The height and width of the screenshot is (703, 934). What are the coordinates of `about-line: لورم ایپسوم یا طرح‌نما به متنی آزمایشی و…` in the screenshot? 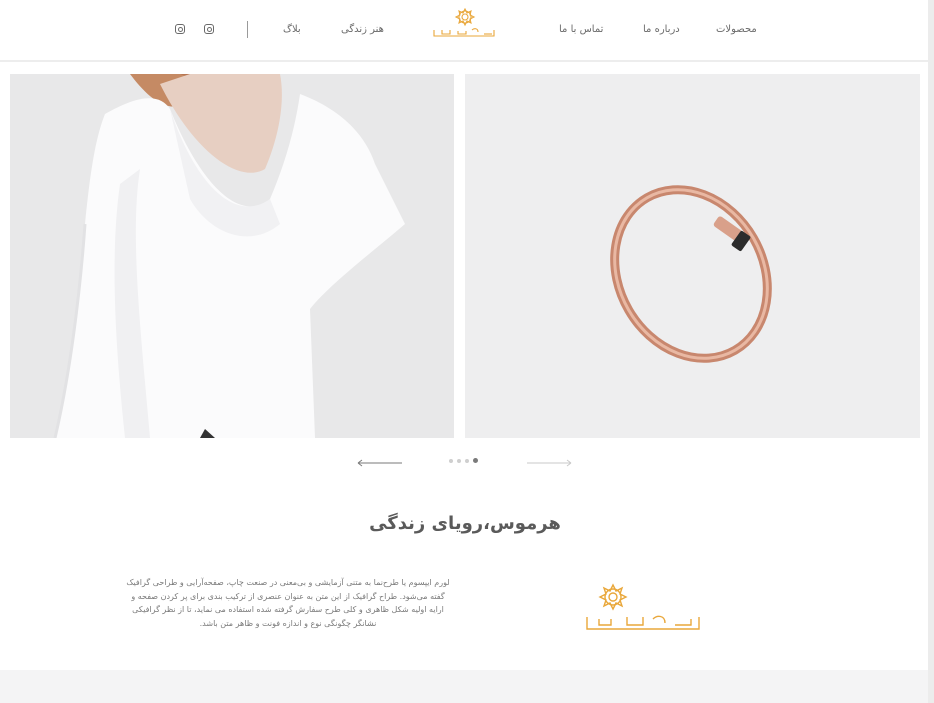 It's located at (288, 582).